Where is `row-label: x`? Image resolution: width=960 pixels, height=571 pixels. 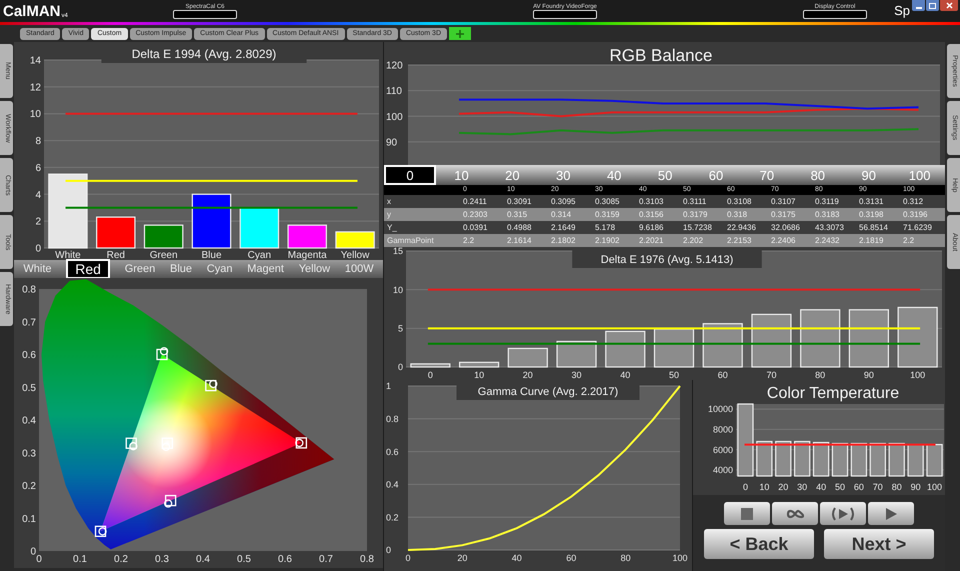 row-label: x is located at coordinates (389, 202).